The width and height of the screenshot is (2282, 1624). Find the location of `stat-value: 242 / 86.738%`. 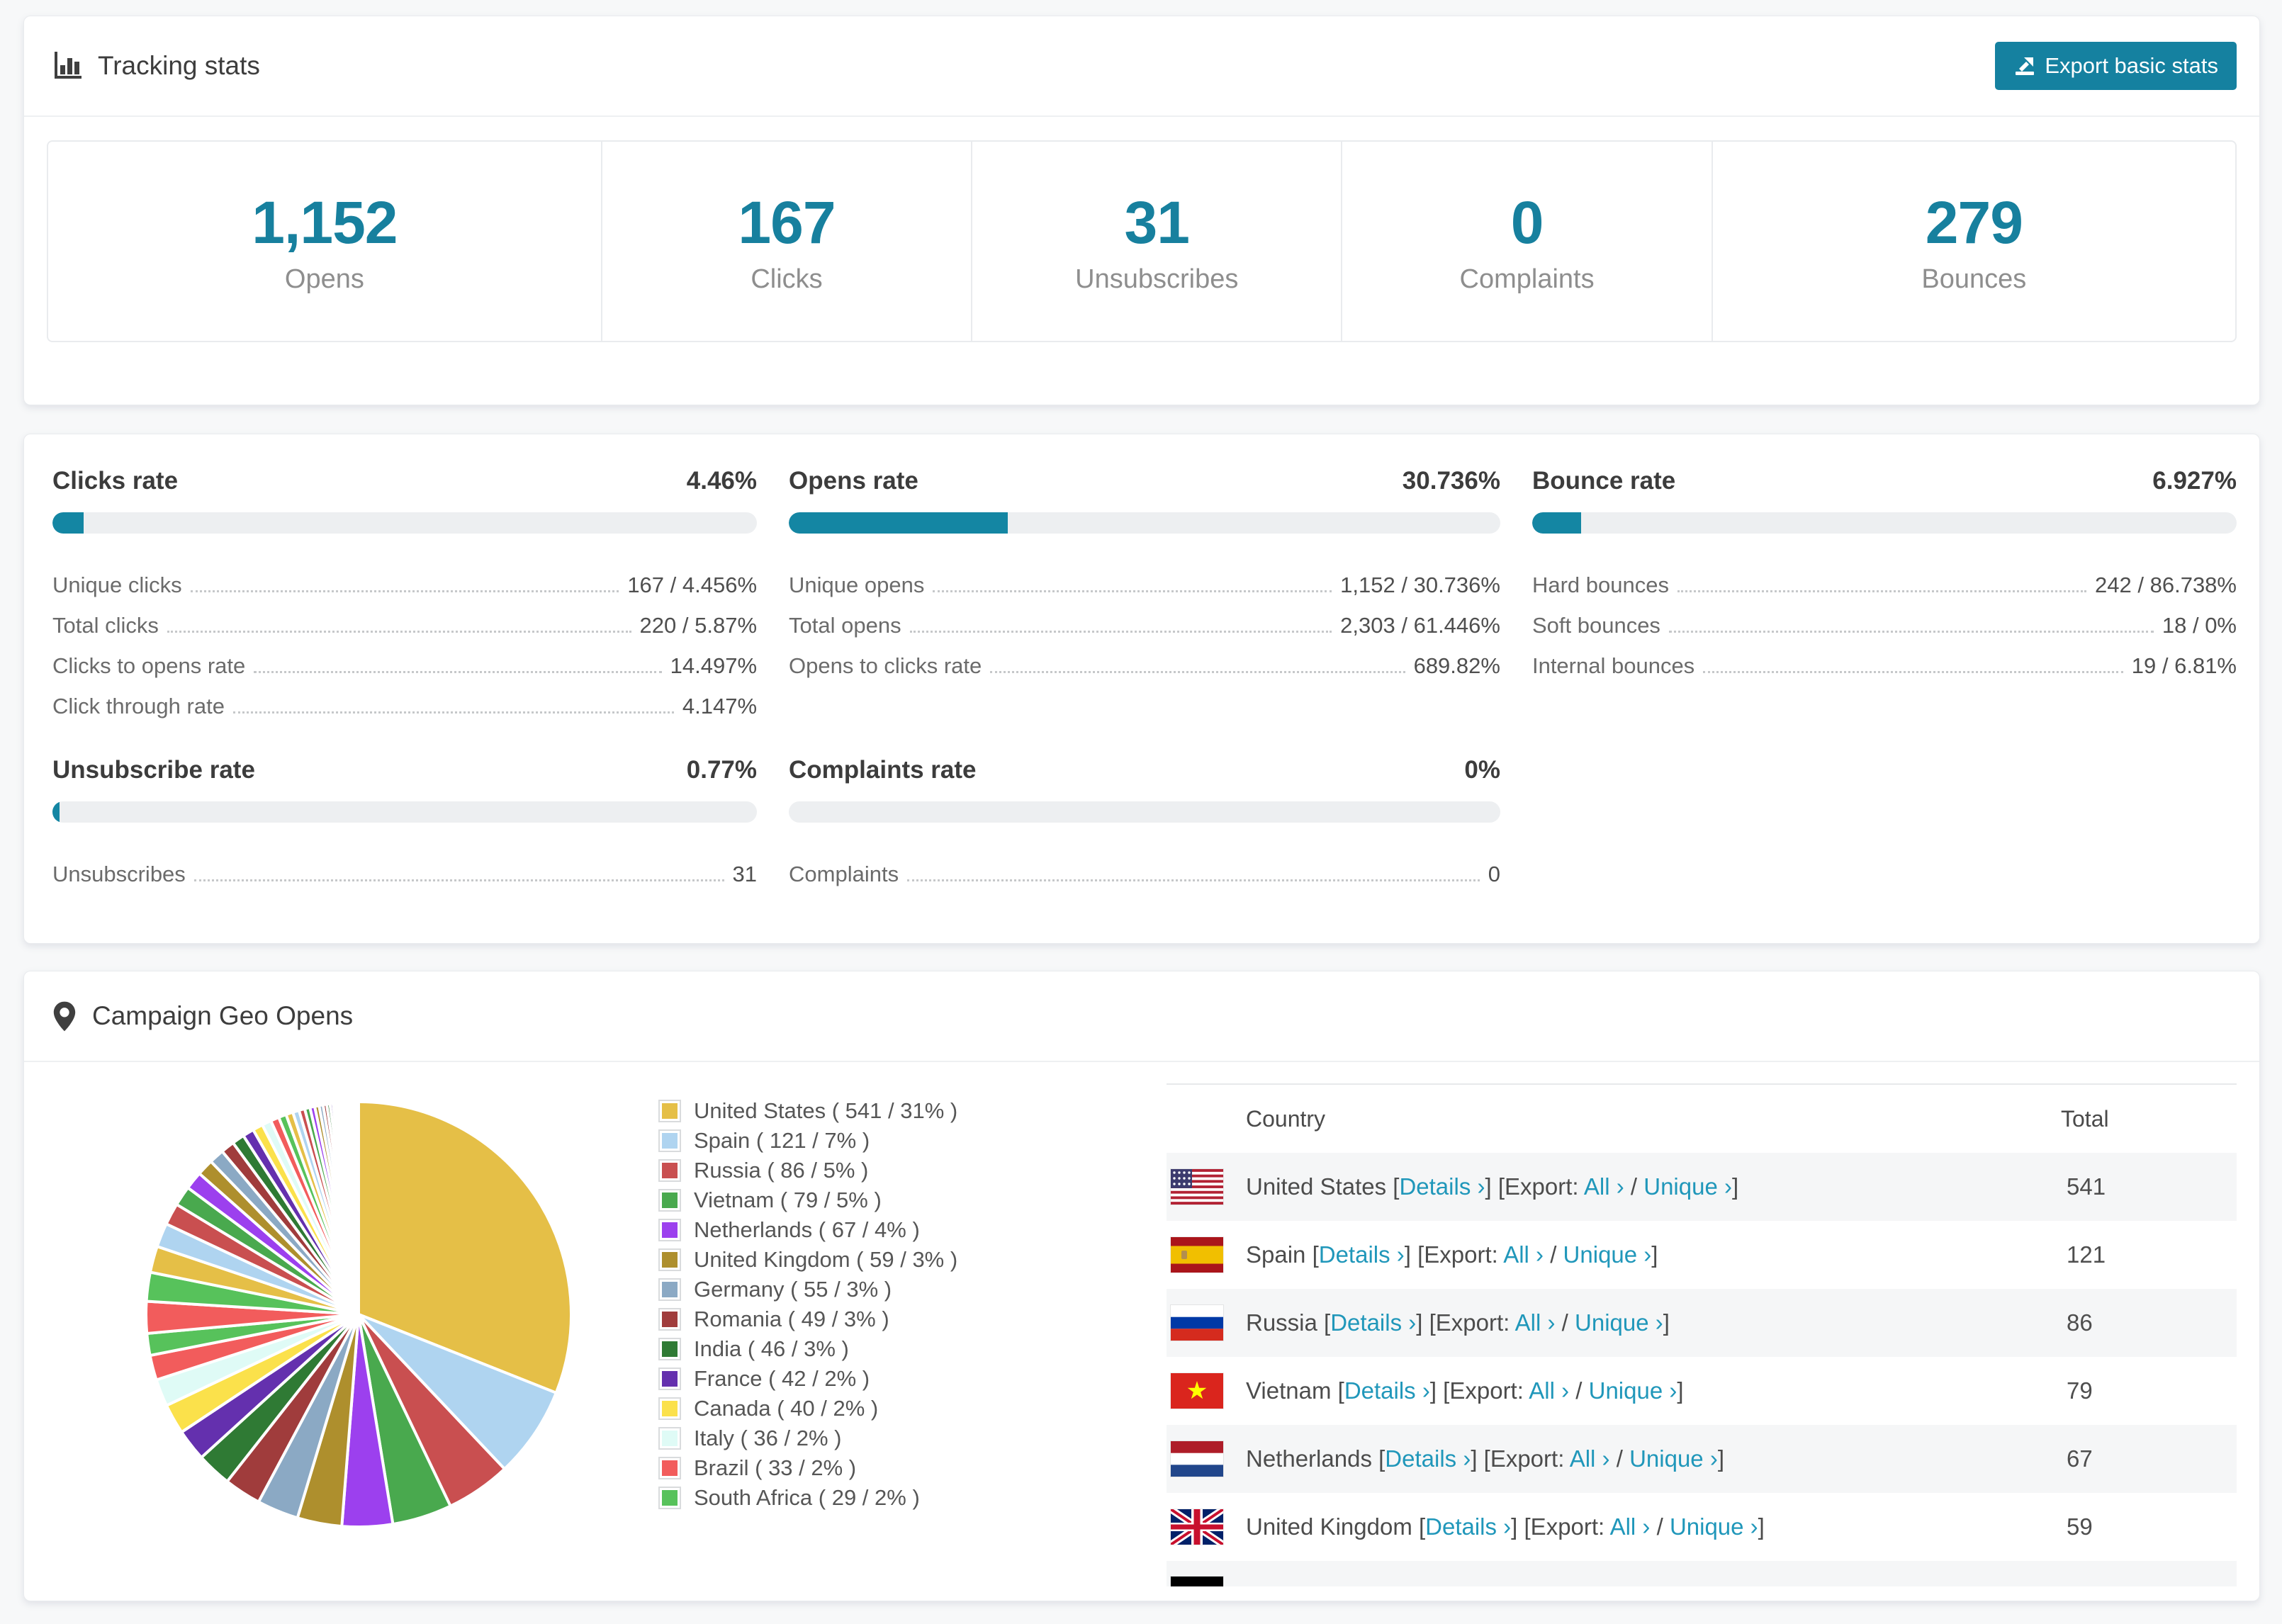

stat-value: 242 / 86.738% is located at coordinates (2166, 585).